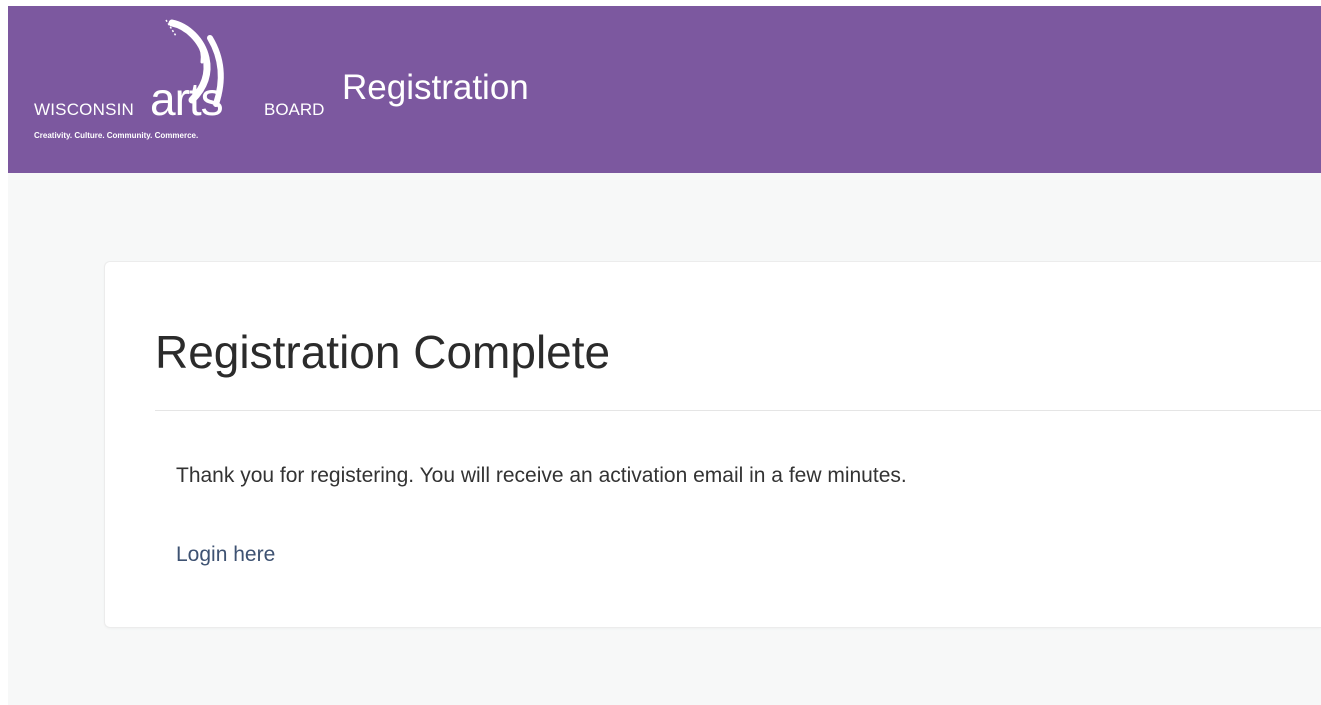 The image size is (1321, 705). Describe the element at coordinates (187, 99) in the screenshot. I see `logo-arts-text: arts` at that location.